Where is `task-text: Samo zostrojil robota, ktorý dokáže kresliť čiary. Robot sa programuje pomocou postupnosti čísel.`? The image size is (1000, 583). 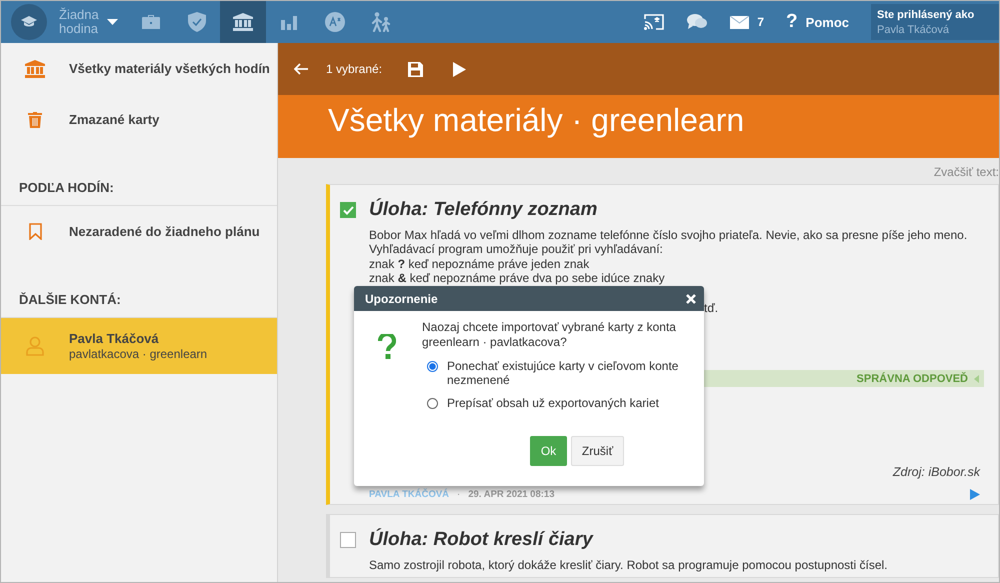 task-text: Samo zostrojil robota, ktorý dokáže kresliť čiary. Robot sa programuje pomocou postupnosti čísel. is located at coordinates (629, 565).